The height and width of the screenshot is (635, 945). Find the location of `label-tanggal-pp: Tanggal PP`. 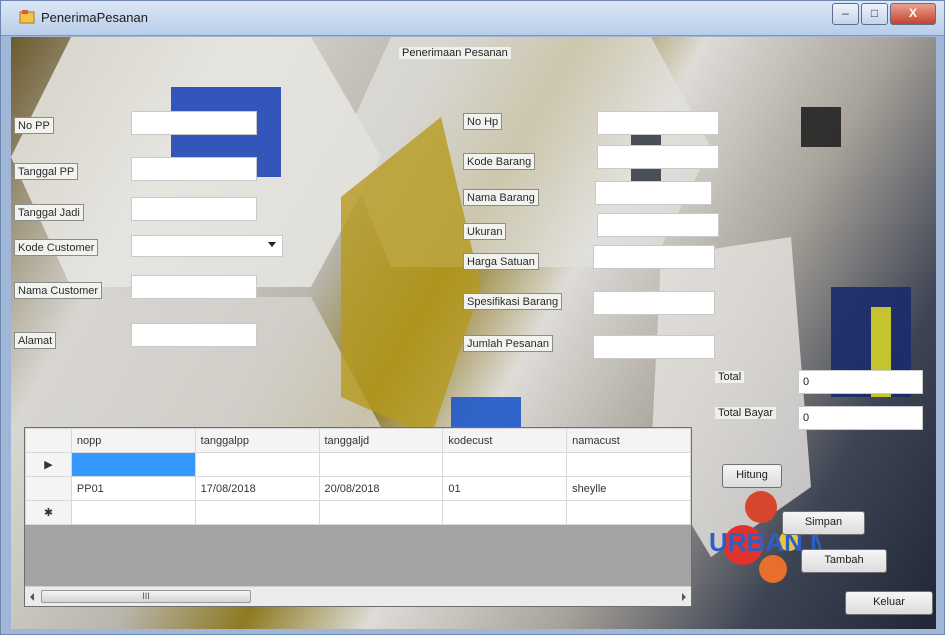

label-tanggal-pp: Tanggal PP is located at coordinates (46, 171).